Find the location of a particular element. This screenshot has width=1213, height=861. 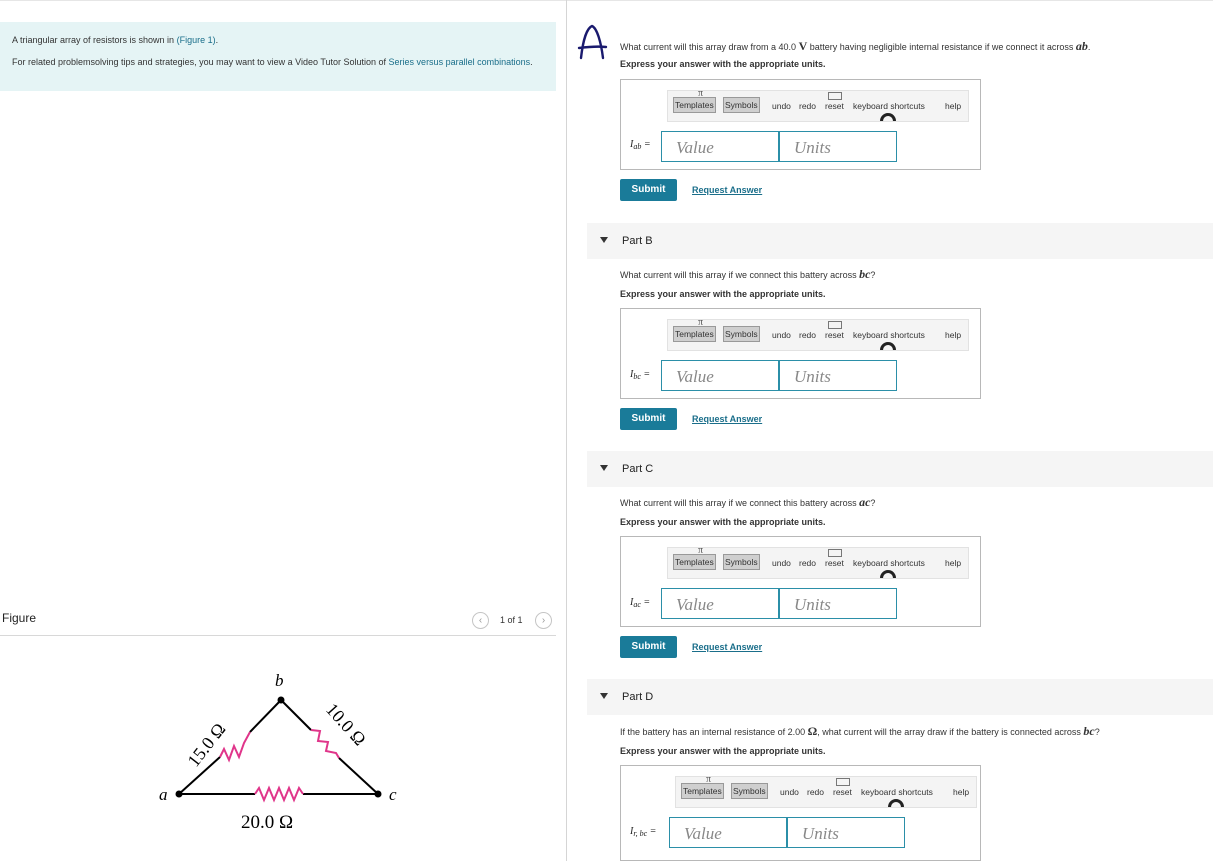

resistor-bc-value: 10.0 Ω is located at coordinates (346, 724).